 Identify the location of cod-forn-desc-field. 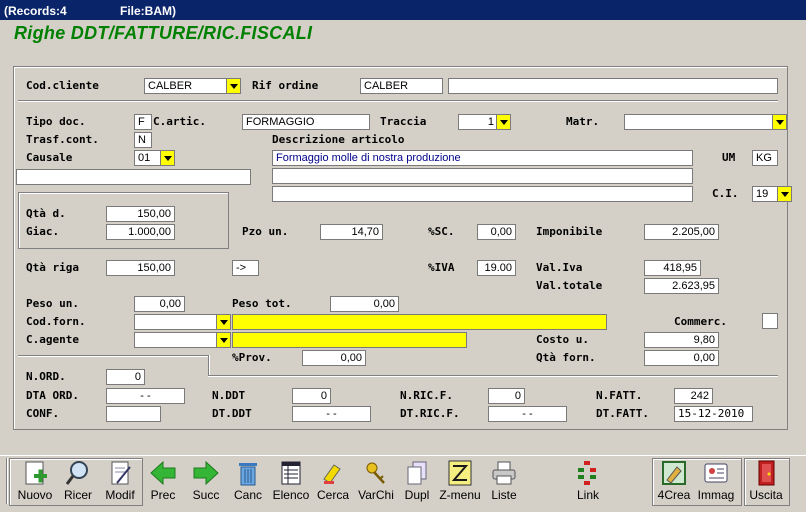
(419, 322).